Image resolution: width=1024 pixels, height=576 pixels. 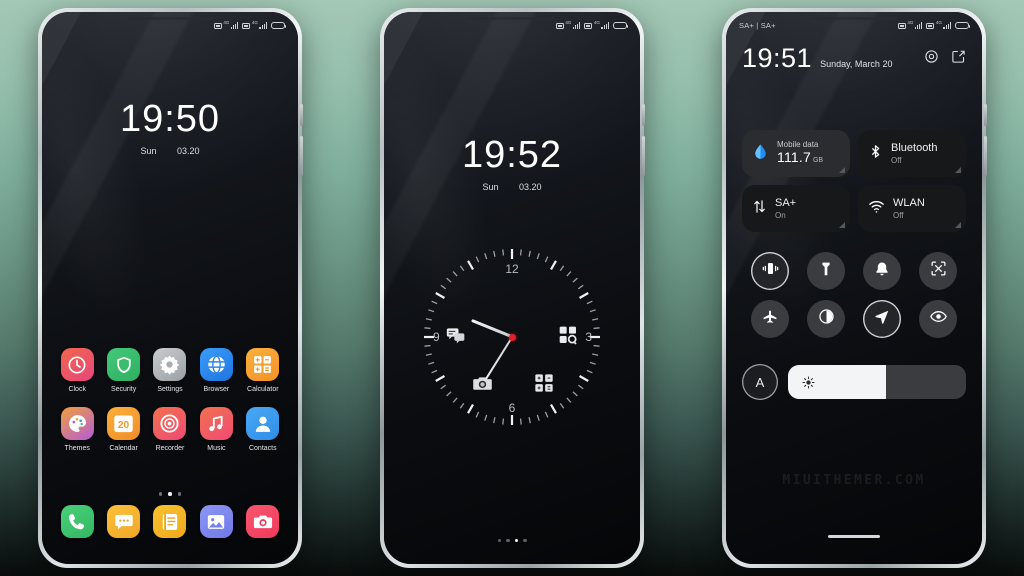 I want to click on vibrate-icon, so click(x=770, y=271).